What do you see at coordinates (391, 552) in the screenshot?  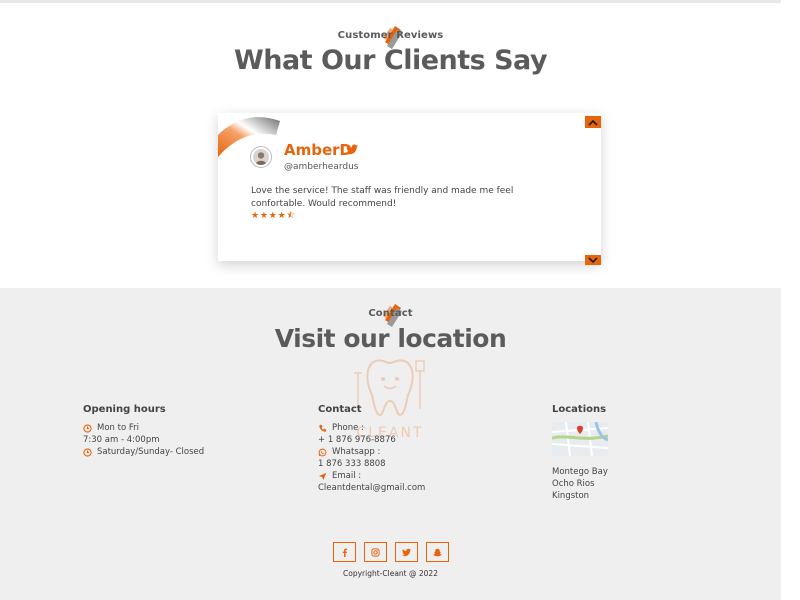 I see `social-links` at bounding box center [391, 552].